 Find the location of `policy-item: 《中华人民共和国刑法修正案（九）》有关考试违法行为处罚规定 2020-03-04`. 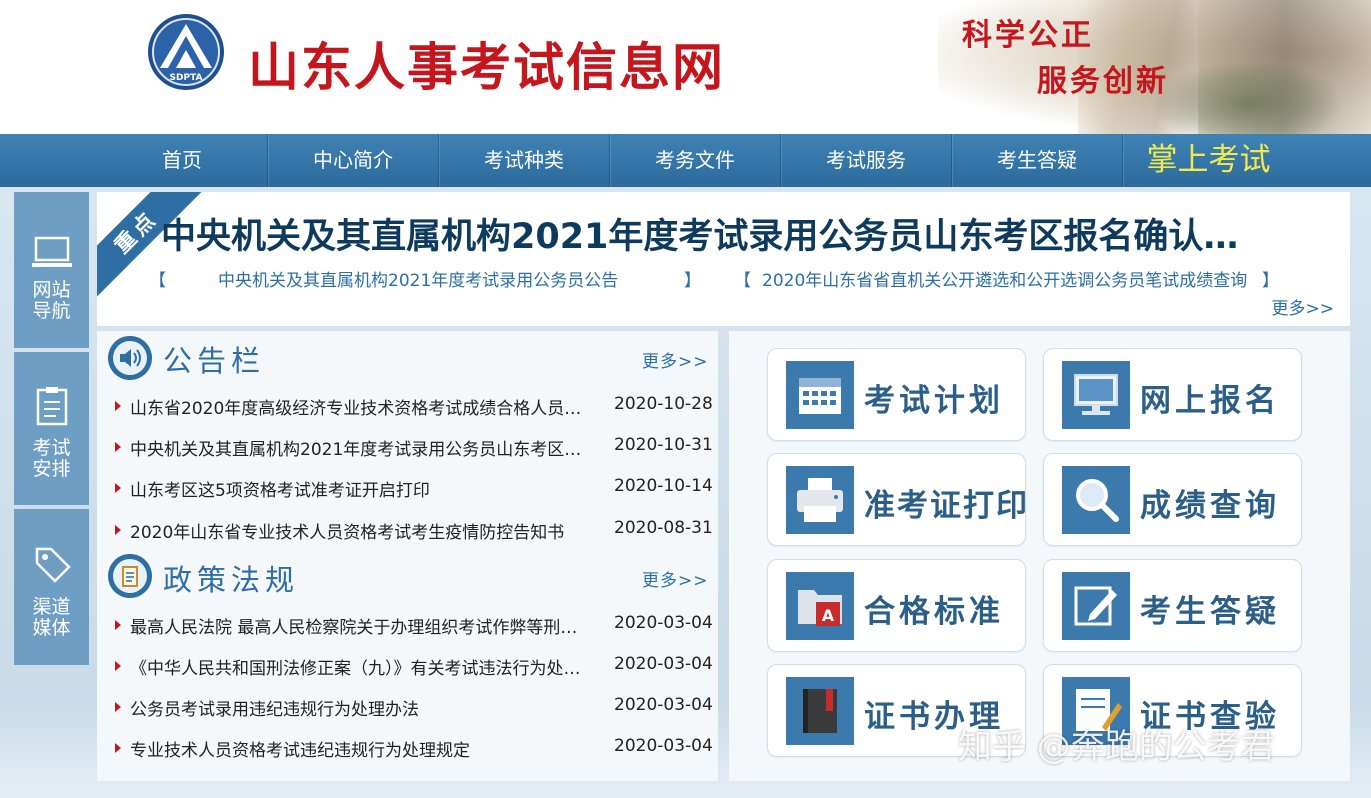

policy-item: 《中华人民共和国刑法修正案（九）》有关考试违法行为处罚规定 2020-03-04 is located at coordinates (415, 667).